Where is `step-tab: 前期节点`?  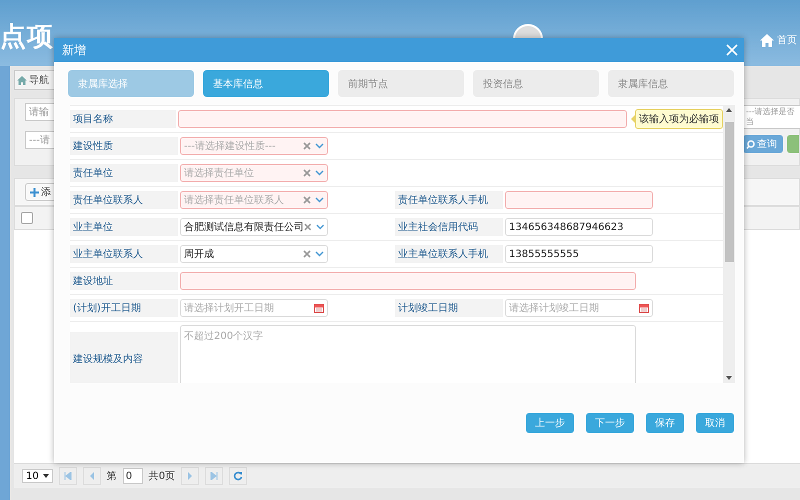
step-tab: 前期节点 is located at coordinates (401, 83).